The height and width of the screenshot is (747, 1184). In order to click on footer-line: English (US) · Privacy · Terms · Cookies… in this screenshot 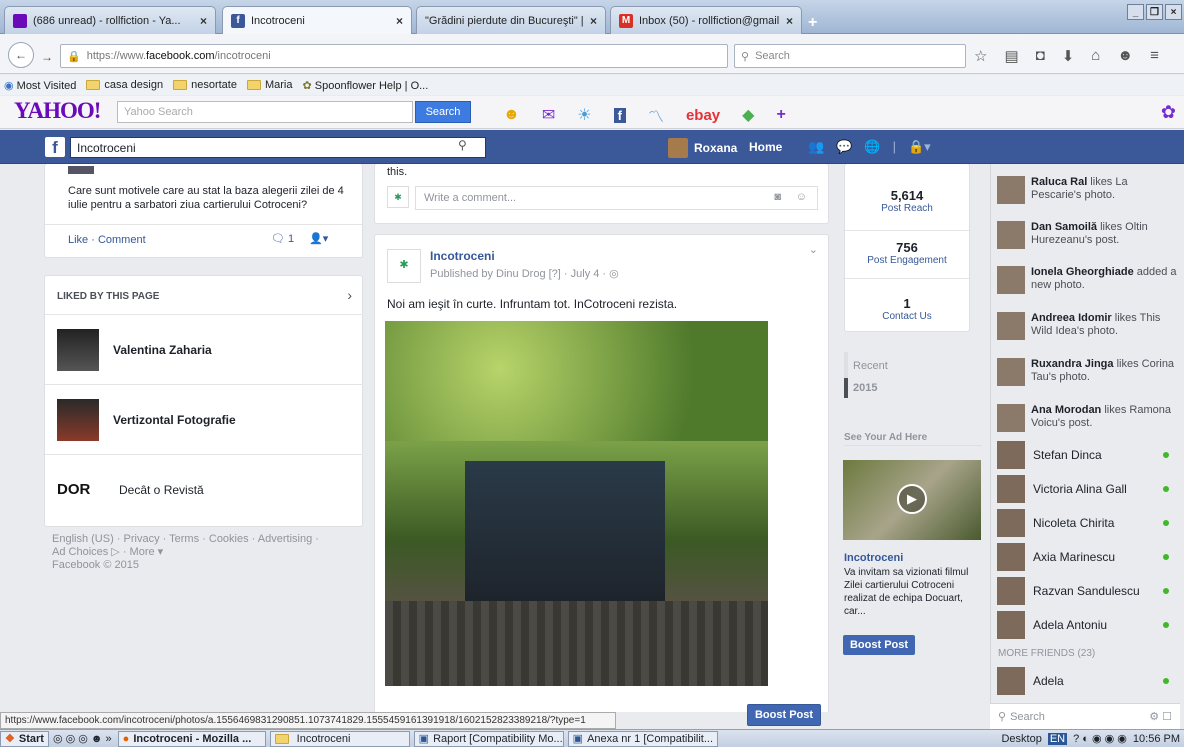, I will do `click(192, 539)`.